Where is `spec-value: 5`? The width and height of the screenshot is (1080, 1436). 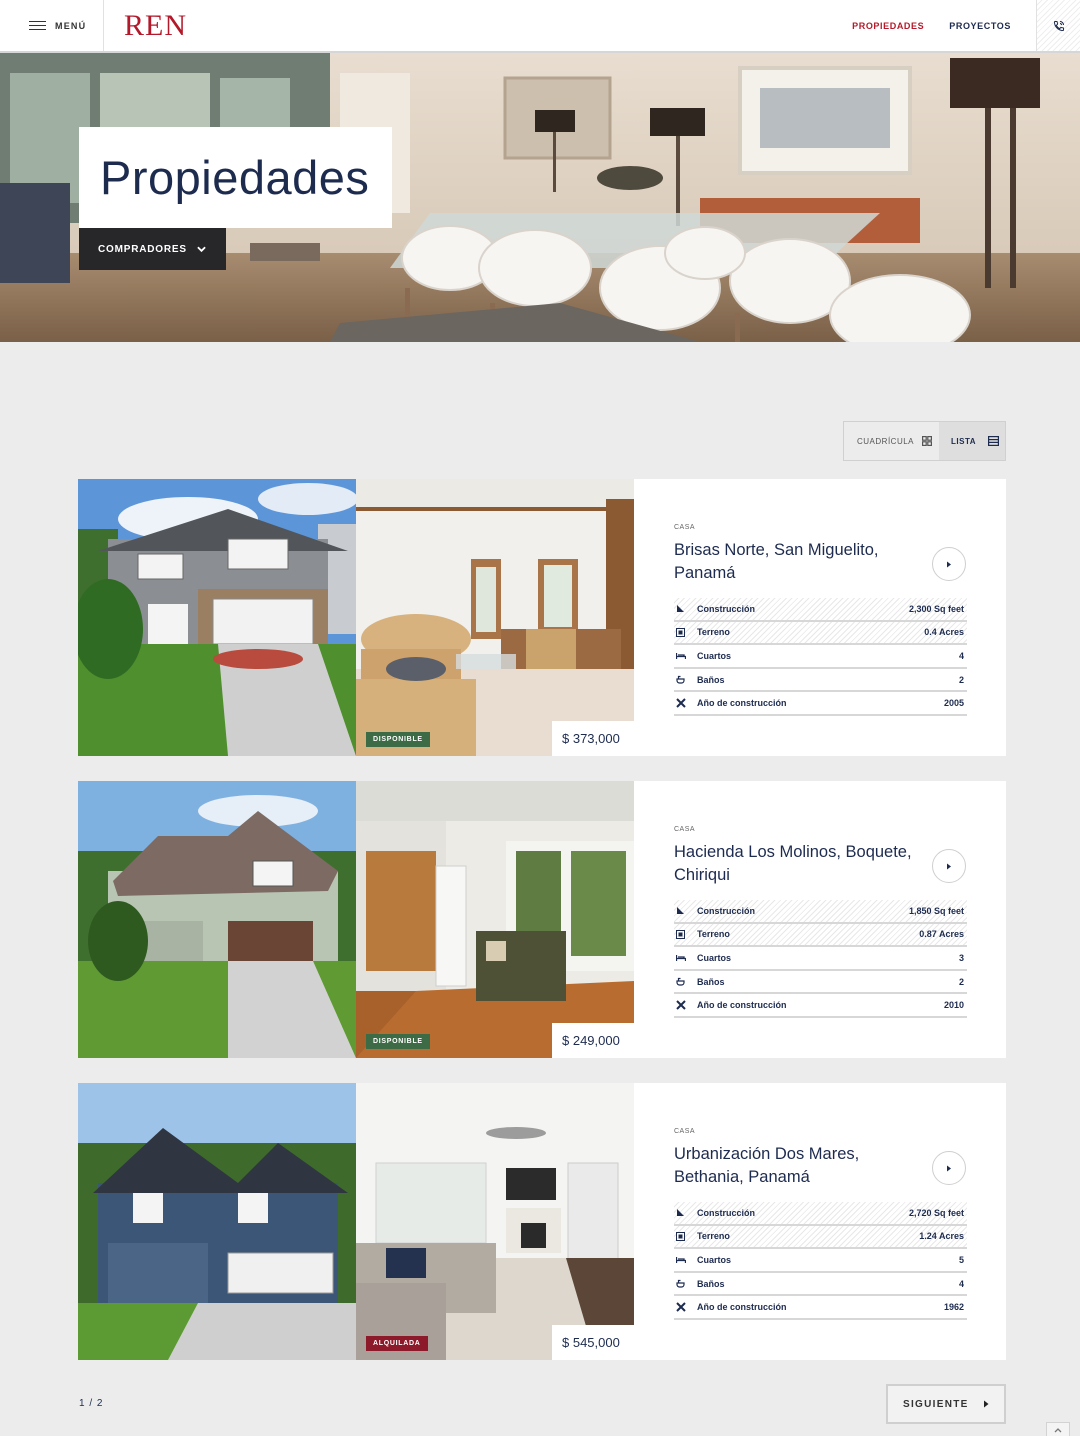
spec-value: 5 is located at coordinates (961, 1259).